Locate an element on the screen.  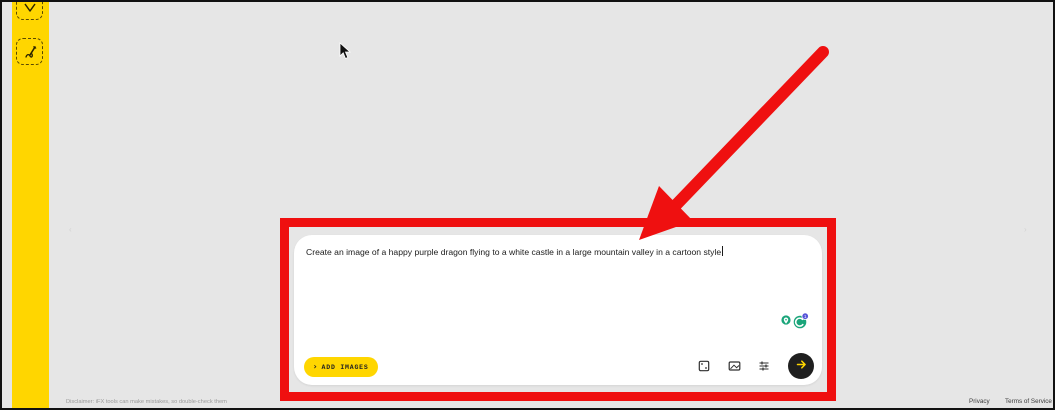
send-button is located at coordinates (801, 366).